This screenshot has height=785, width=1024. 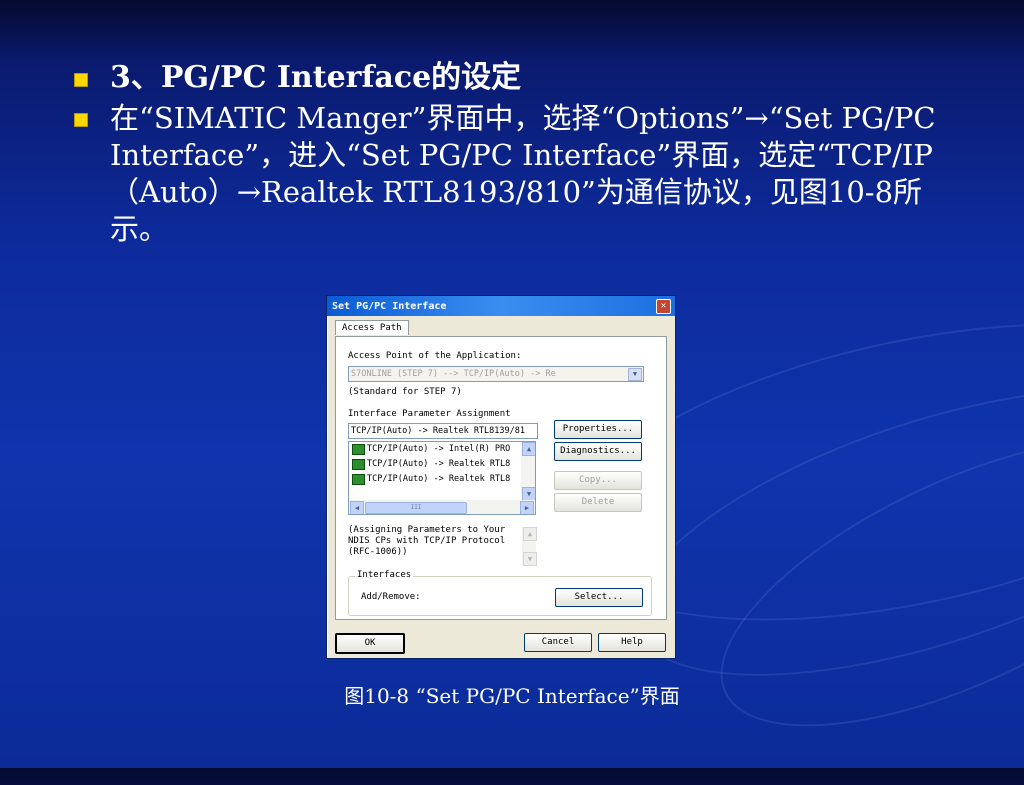 I want to click on access-point-value: S7ONLINE (STEP 7) --> TCP/IP(Auto) -> Re, so click(x=453, y=374).